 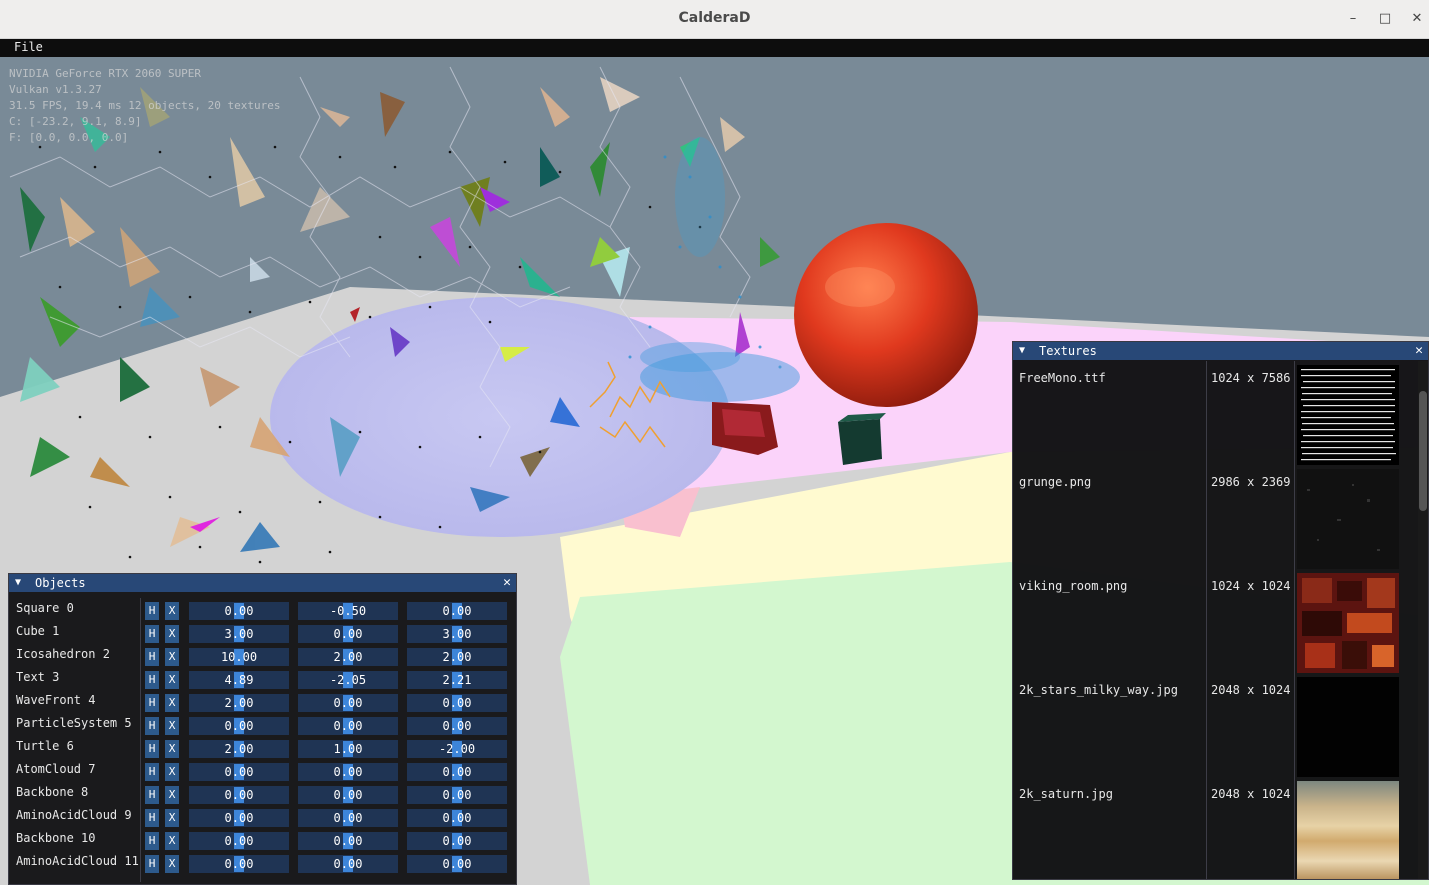 I want to click on minimize-button: –, so click(x=1353, y=19).